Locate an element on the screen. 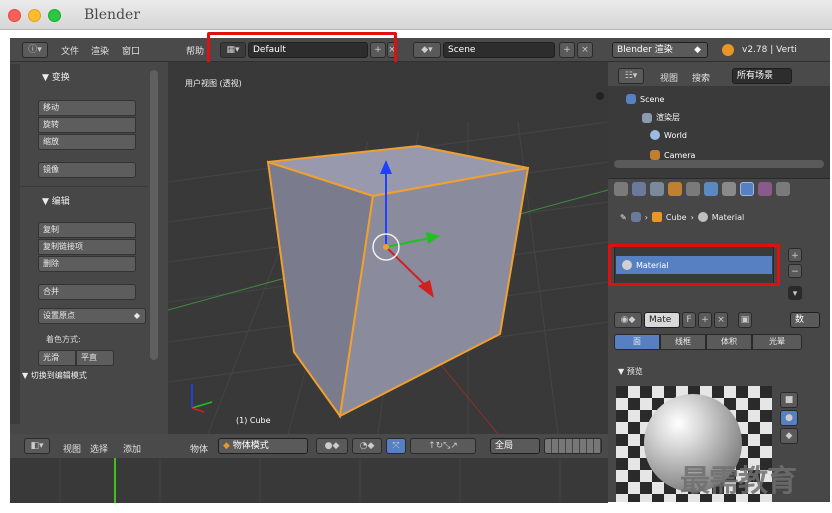 Image resolution: width=832 pixels, height=513 pixels. mini-axis-y is located at coordinates (202, 405).